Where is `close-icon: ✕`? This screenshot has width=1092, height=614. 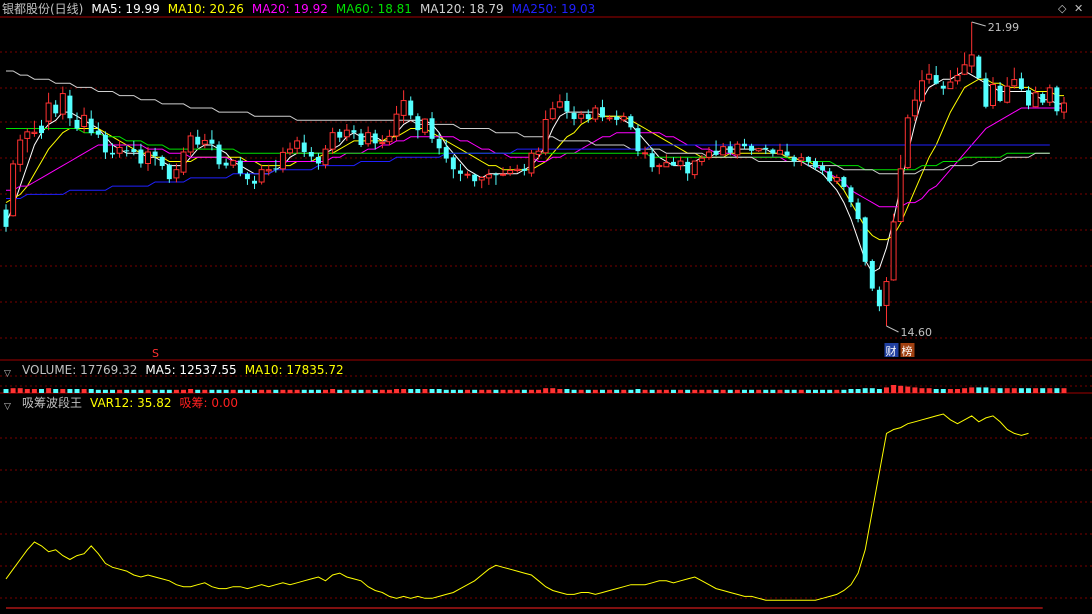
close-icon: ✕ is located at coordinates (1078, 8).